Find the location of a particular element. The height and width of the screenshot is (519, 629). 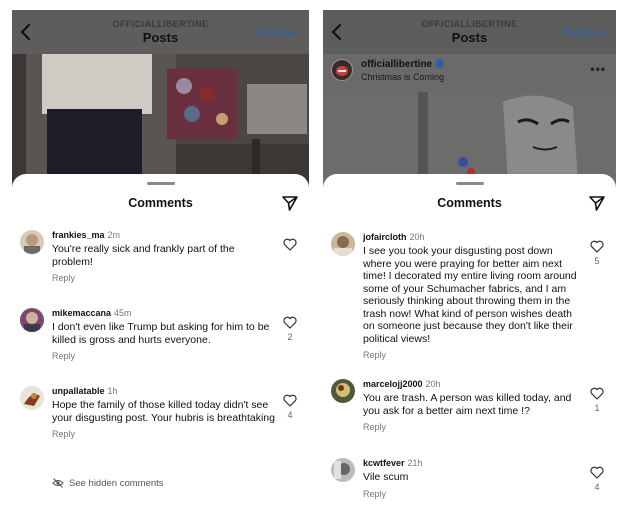

like-count: 5 is located at coordinates (597, 261).